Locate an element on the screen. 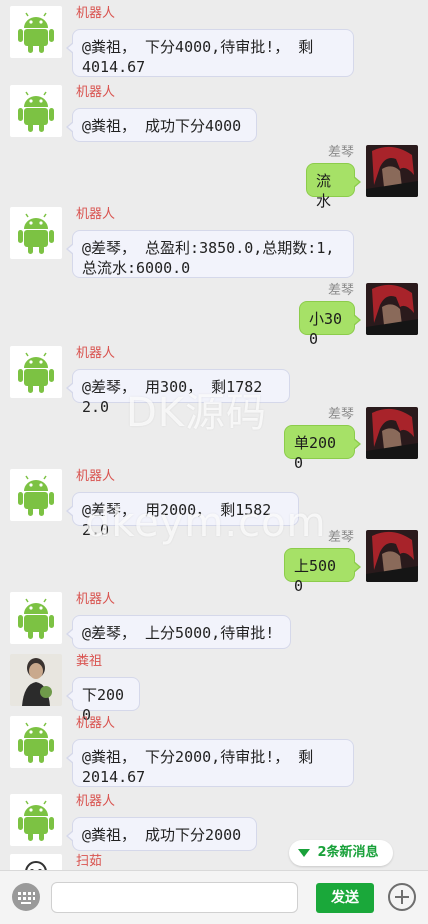 This screenshot has width=428, height=924. chat-message: 差琴流水 is located at coordinates (214, 180).